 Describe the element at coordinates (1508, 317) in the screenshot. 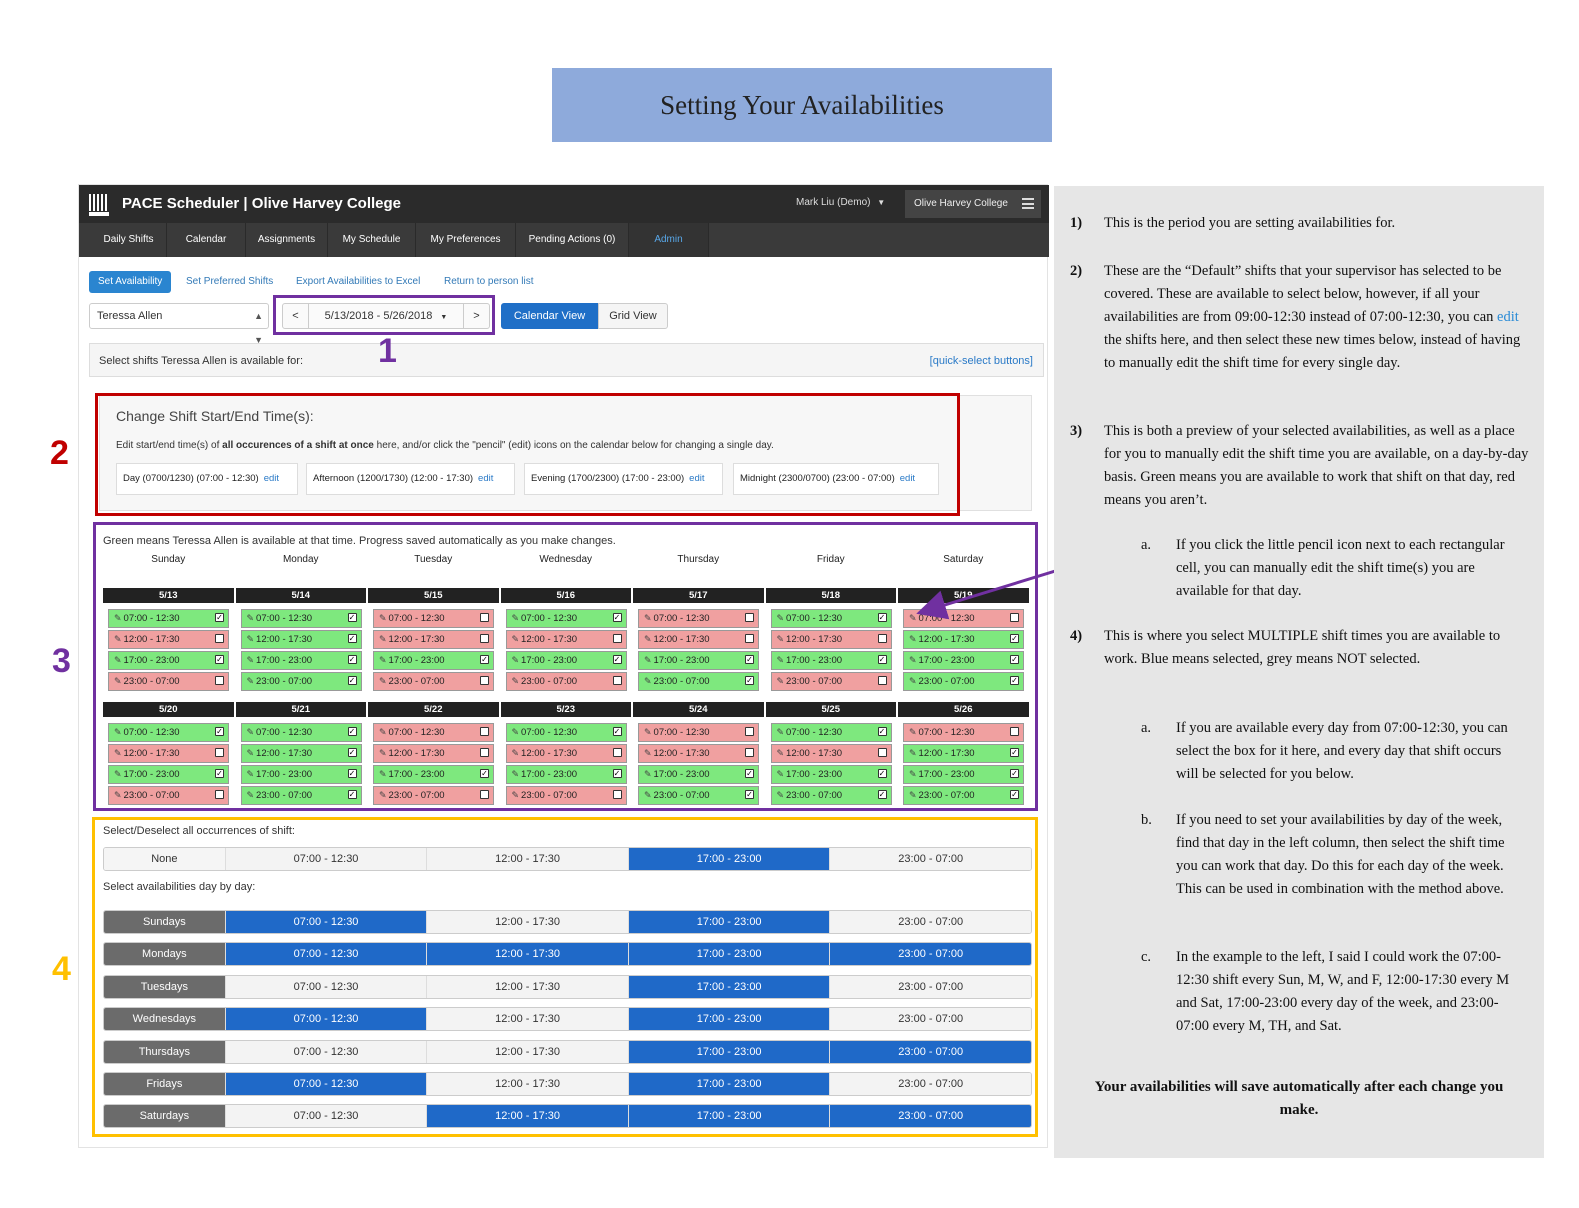

I see `edit-link-text: edit` at that location.